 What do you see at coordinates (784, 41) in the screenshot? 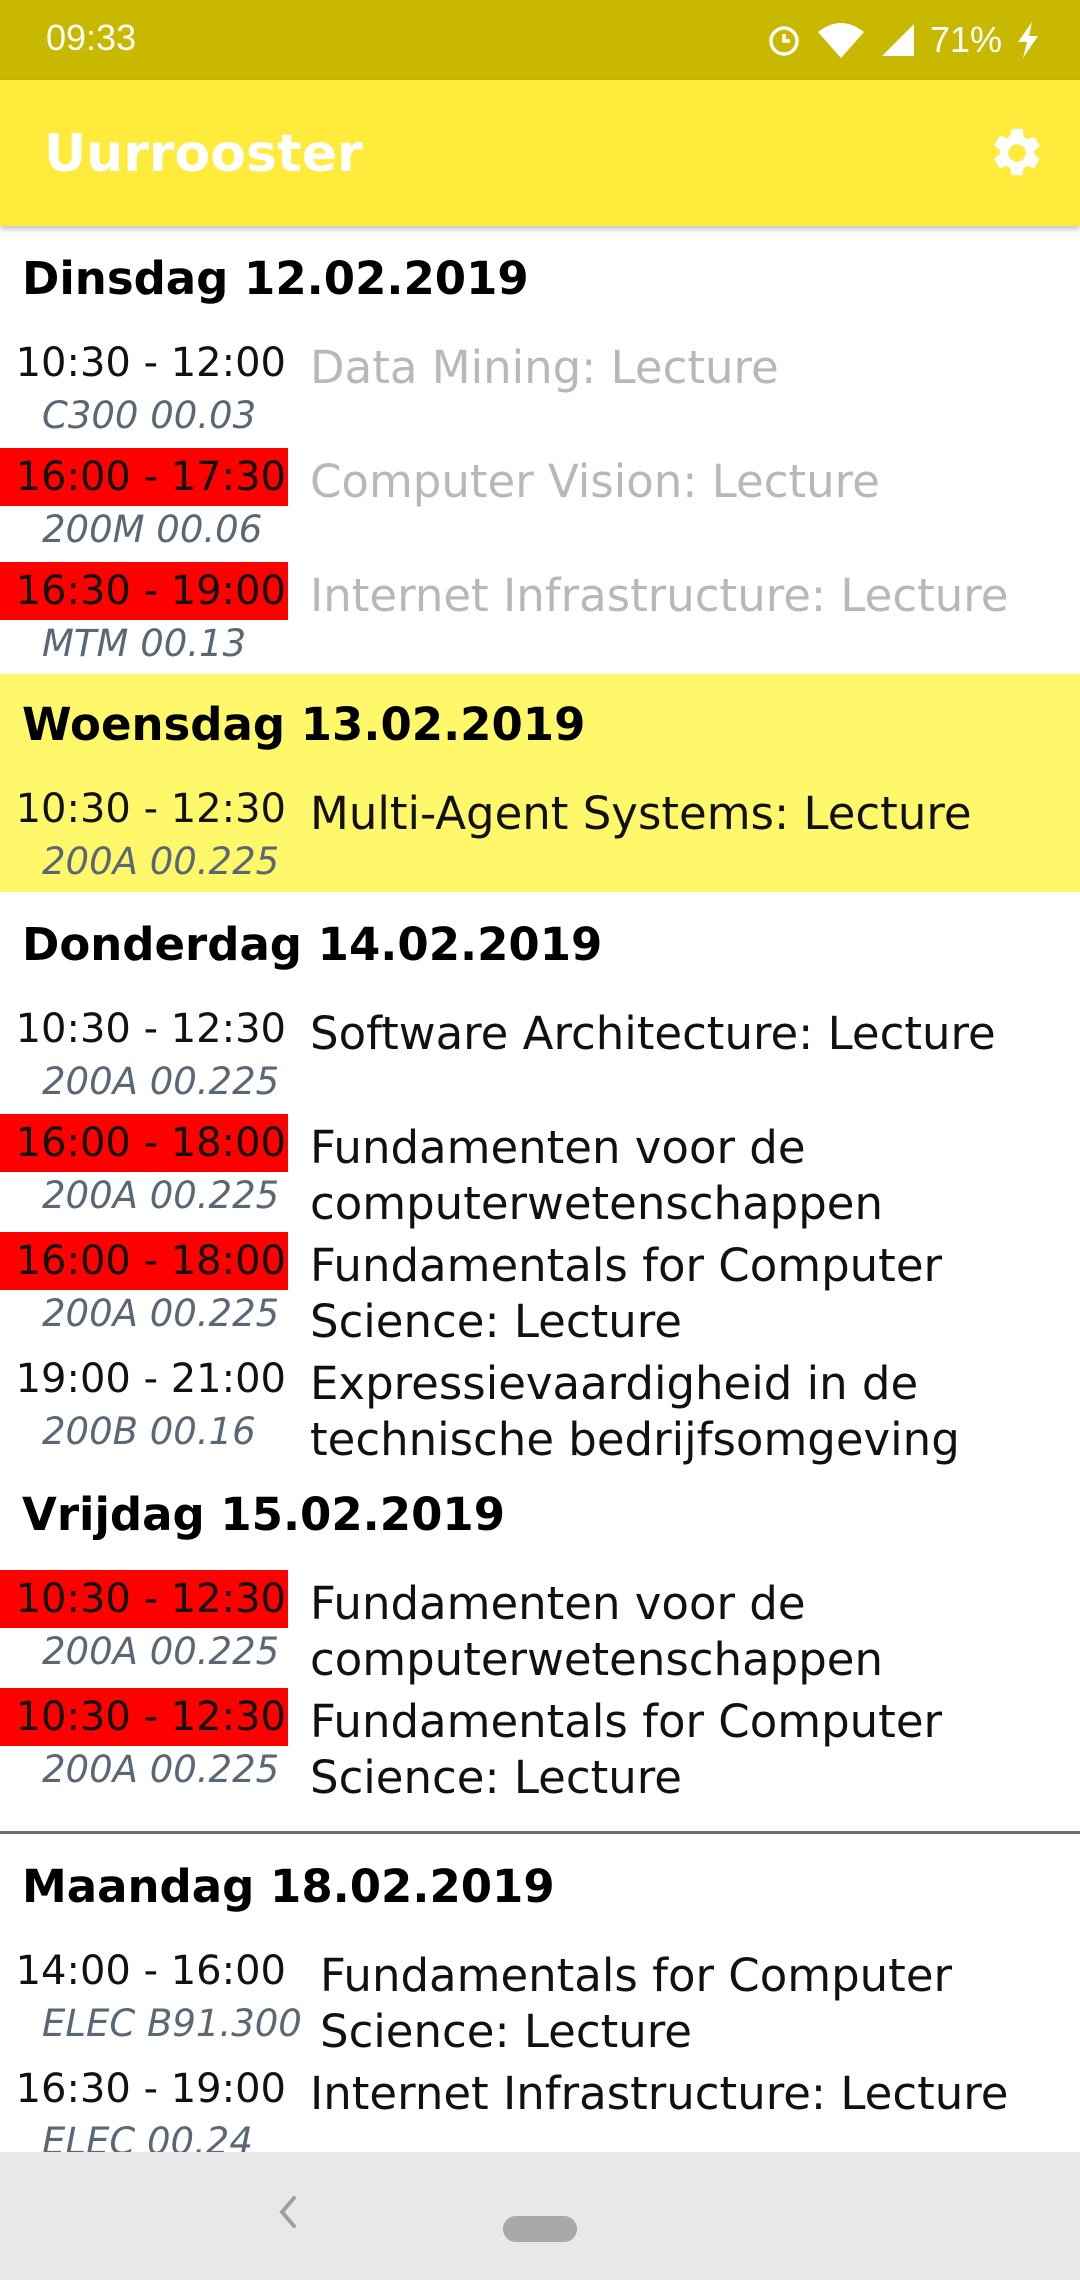
I see `alarm-icon` at bounding box center [784, 41].